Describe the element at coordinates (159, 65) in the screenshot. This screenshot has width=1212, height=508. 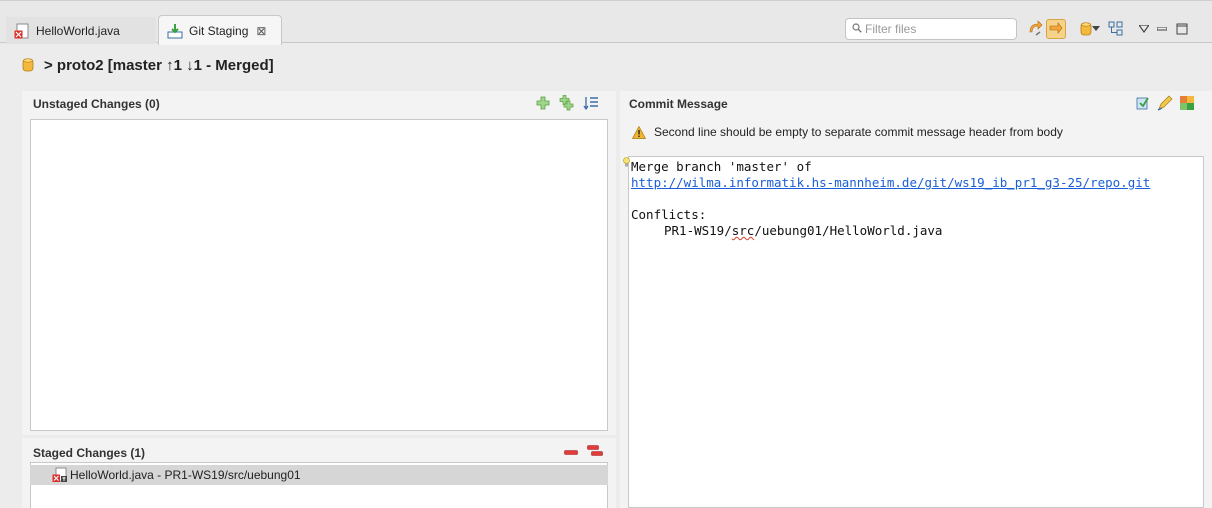
I see `repository-label: > proto2 [master ↑1 ↓1 - Merged]` at that location.